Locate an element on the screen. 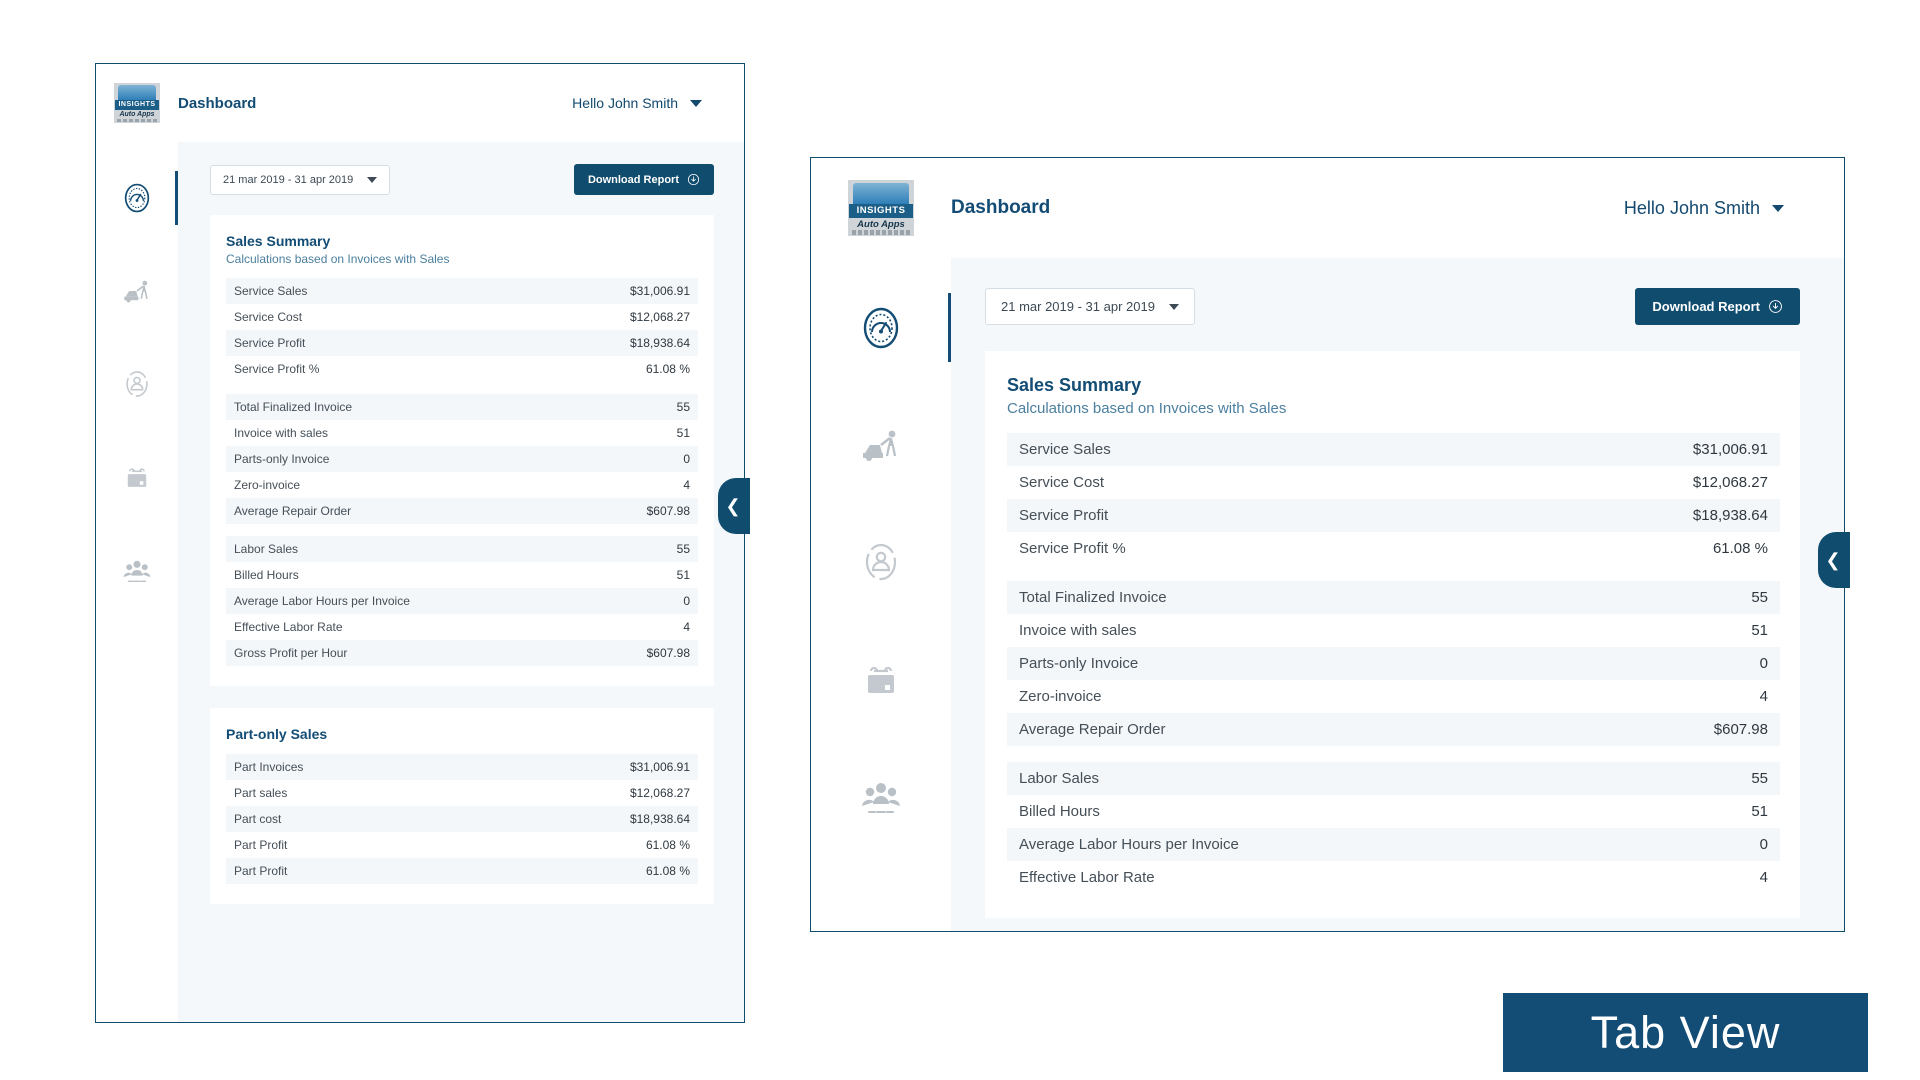 Image resolution: width=1920 pixels, height=1080 pixels. chevron-left-icon: ❮ is located at coordinates (1833, 560).